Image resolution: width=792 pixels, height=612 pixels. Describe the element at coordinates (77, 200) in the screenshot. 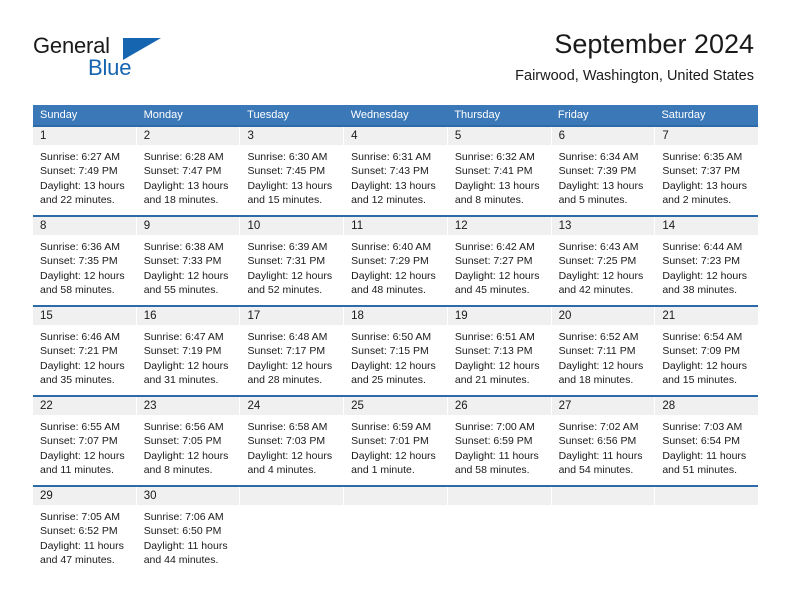

I see `daylight-text-line2: and 22 minutes.` at that location.